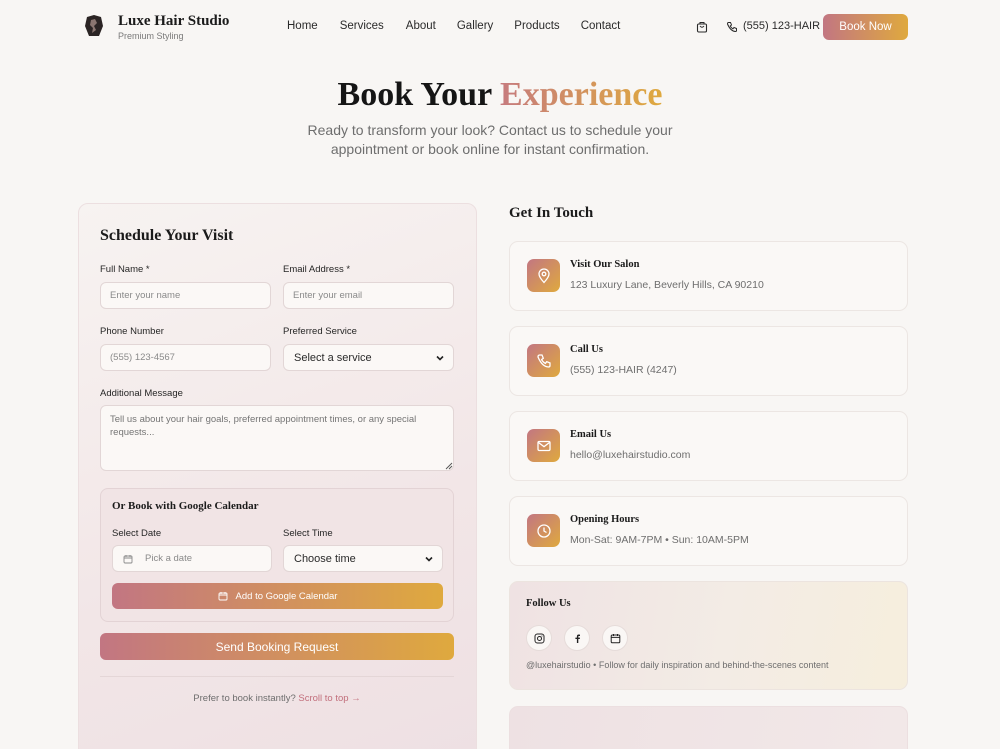 The image size is (1000, 749). I want to click on facebook-button, so click(577, 638).